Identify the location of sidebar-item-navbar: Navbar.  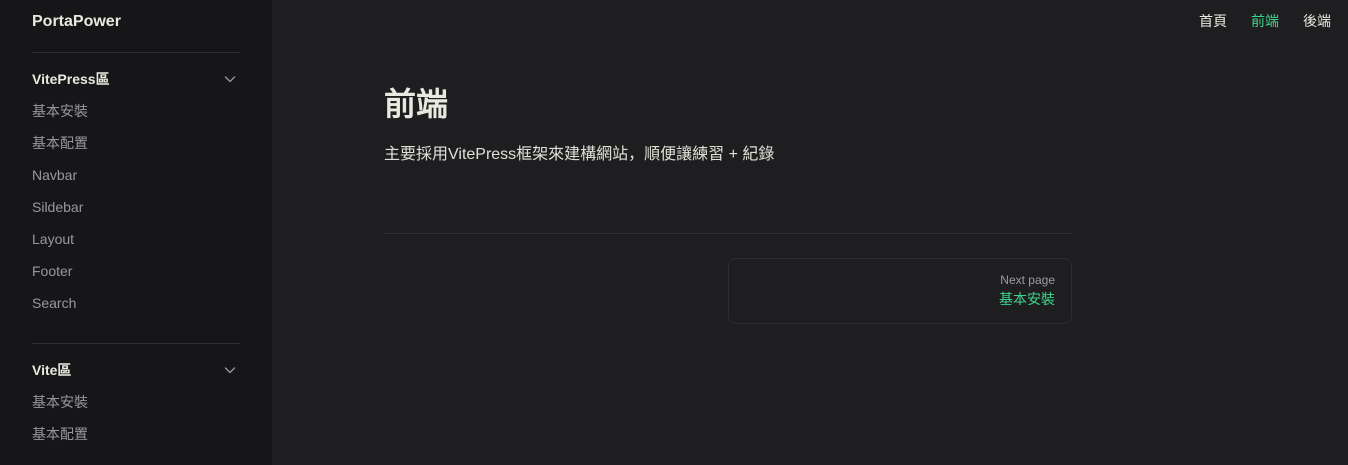
(54, 175).